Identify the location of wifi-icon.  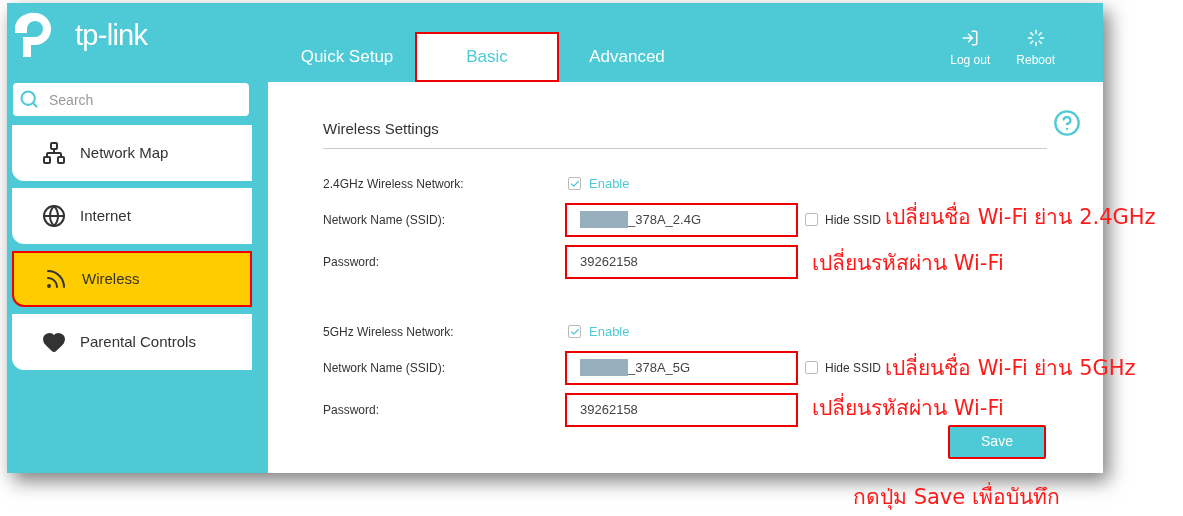
(56, 279).